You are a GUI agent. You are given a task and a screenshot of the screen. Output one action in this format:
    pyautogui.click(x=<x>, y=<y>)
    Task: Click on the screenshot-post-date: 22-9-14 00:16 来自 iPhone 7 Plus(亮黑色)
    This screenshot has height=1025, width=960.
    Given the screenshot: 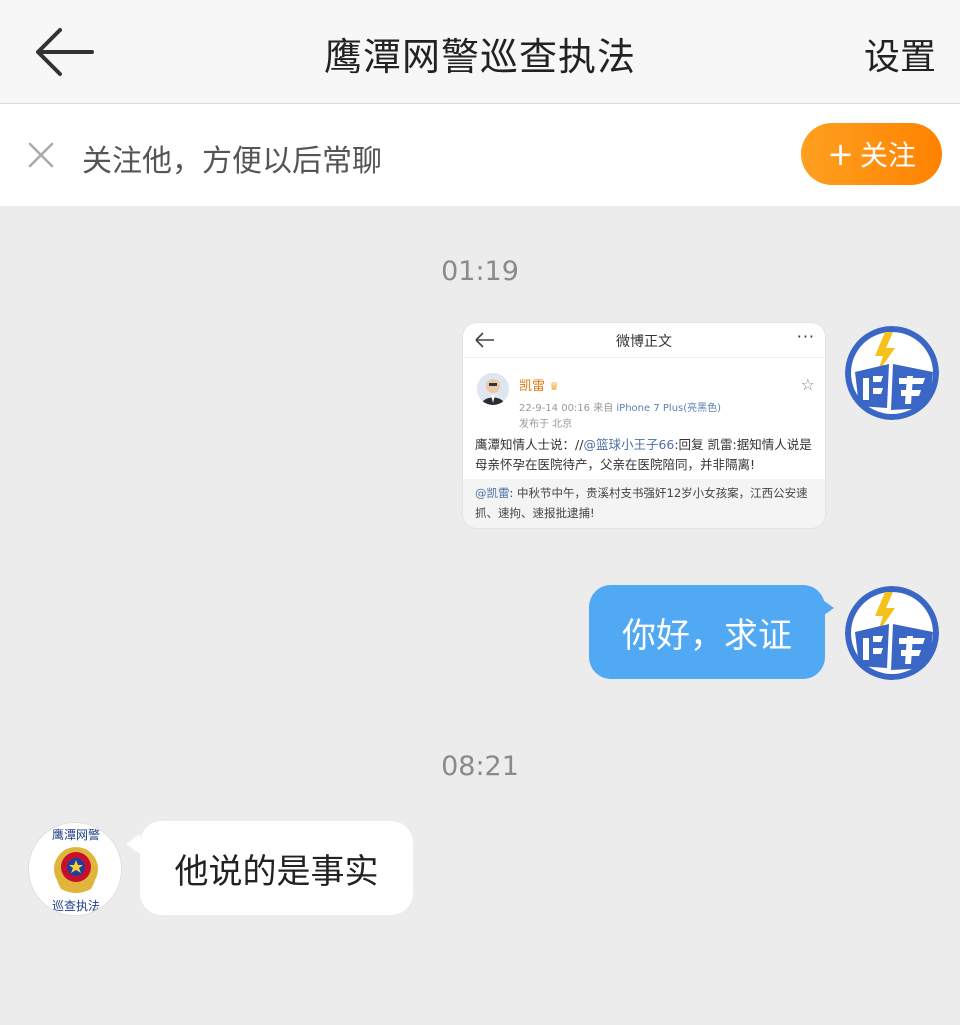 What is the action you would take?
    pyautogui.click(x=620, y=408)
    